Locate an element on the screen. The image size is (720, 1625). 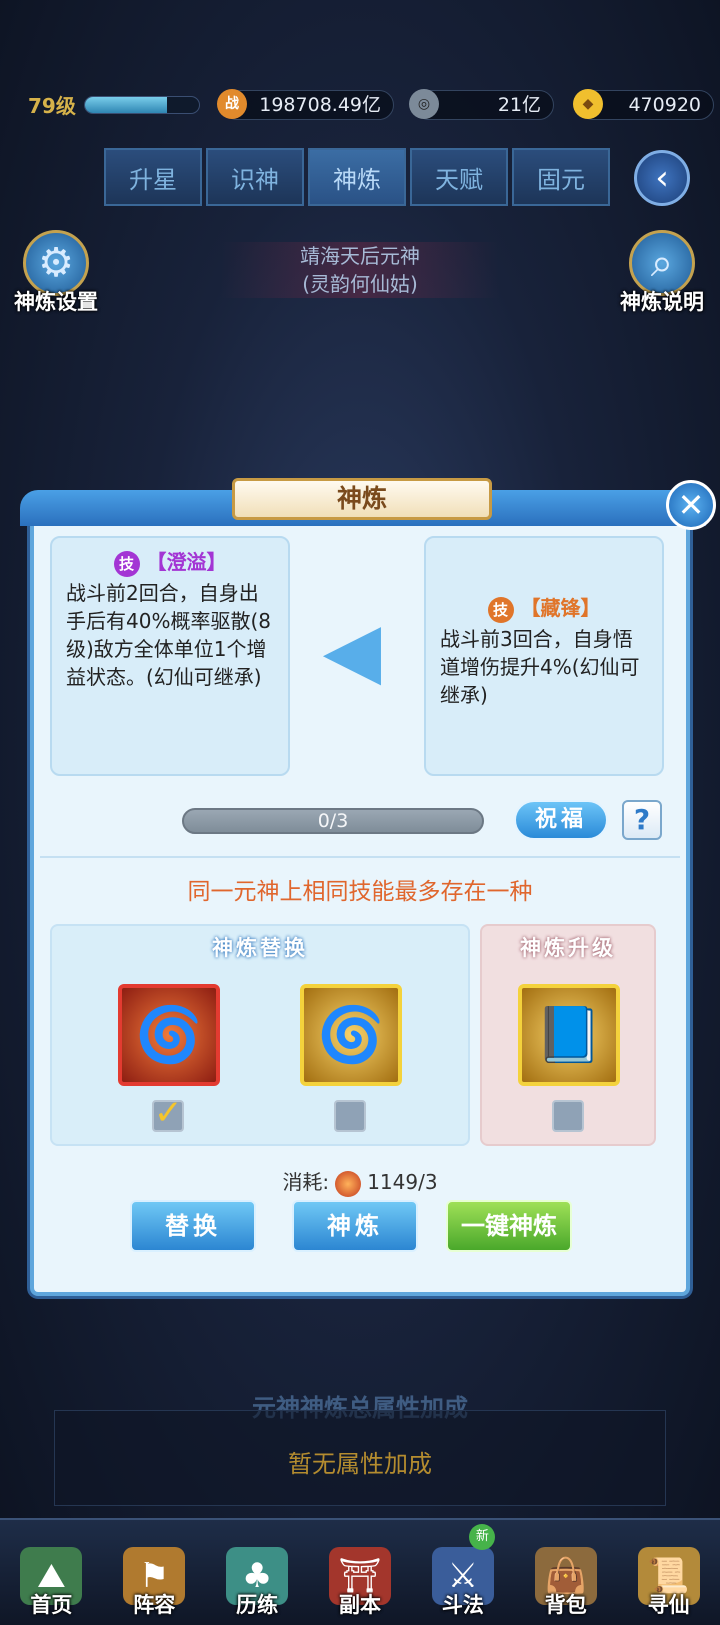
nav-dungeon-label: 副本 is located at coordinates (360, 1605).